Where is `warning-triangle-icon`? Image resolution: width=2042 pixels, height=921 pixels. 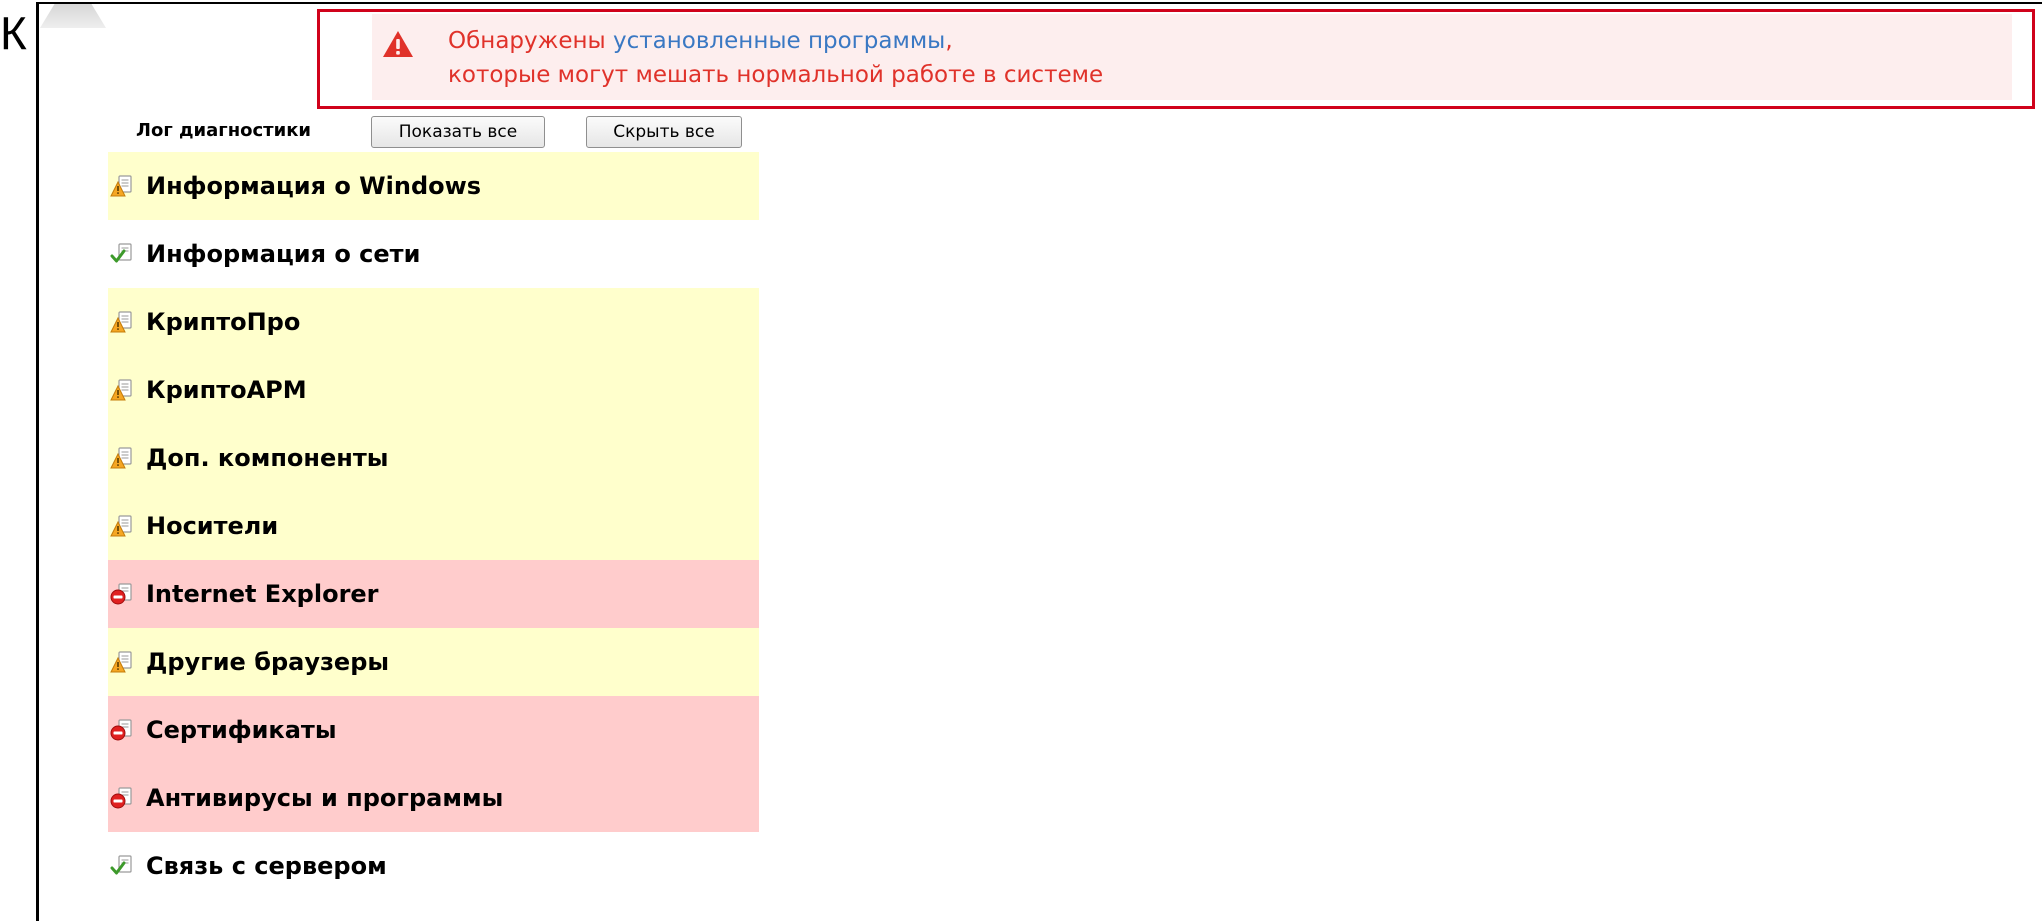 warning-triangle-icon is located at coordinates (398, 44).